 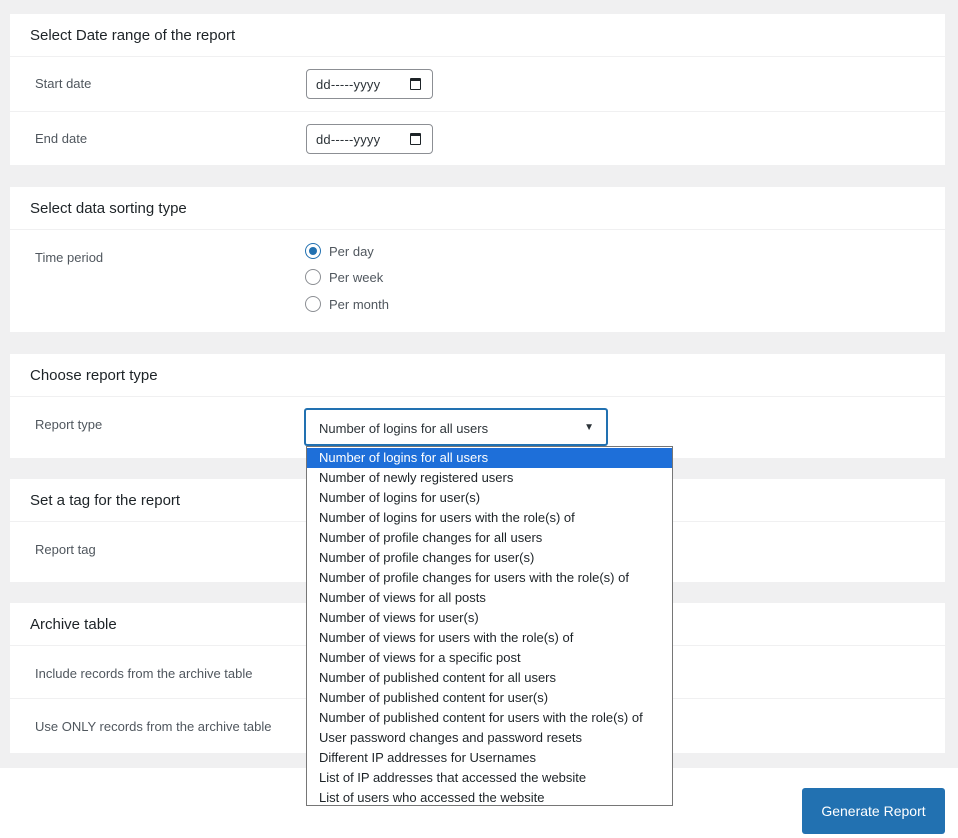 What do you see at coordinates (477, 375) in the screenshot?
I see `report-type-title: Choose report type` at bounding box center [477, 375].